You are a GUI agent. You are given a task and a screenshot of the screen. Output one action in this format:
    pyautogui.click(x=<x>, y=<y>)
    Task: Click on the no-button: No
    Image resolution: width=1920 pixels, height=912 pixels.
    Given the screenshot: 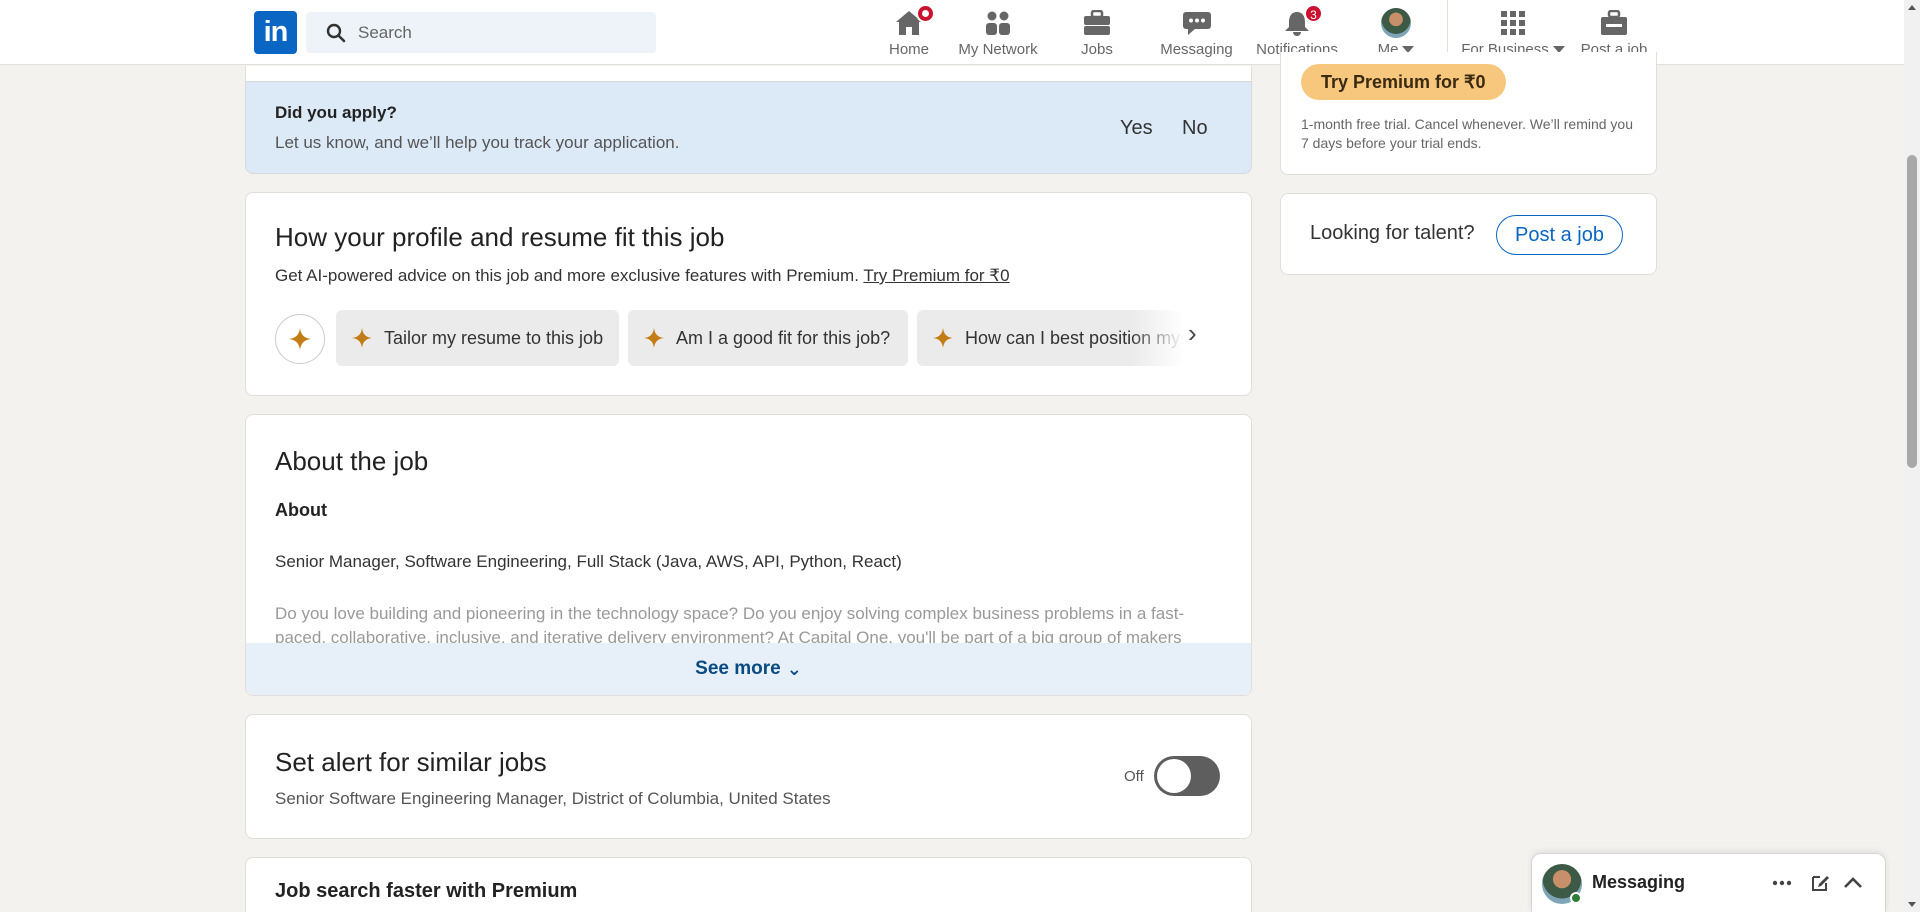 What is the action you would take?
    pyautogui.click(x=1195, y=128)
    